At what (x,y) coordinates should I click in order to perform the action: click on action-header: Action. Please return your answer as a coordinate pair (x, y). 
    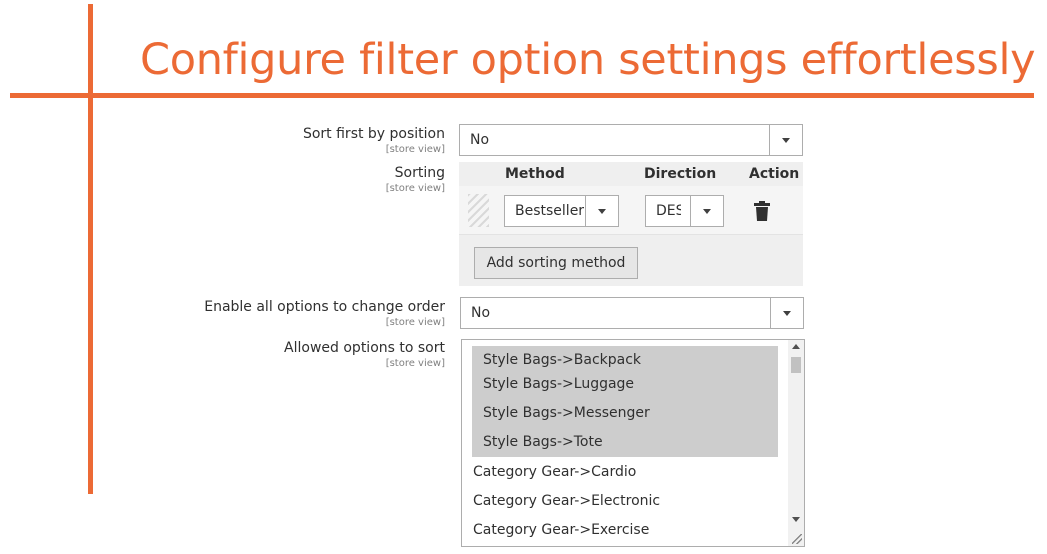
    Looking at the image, I should click on (774, 174).